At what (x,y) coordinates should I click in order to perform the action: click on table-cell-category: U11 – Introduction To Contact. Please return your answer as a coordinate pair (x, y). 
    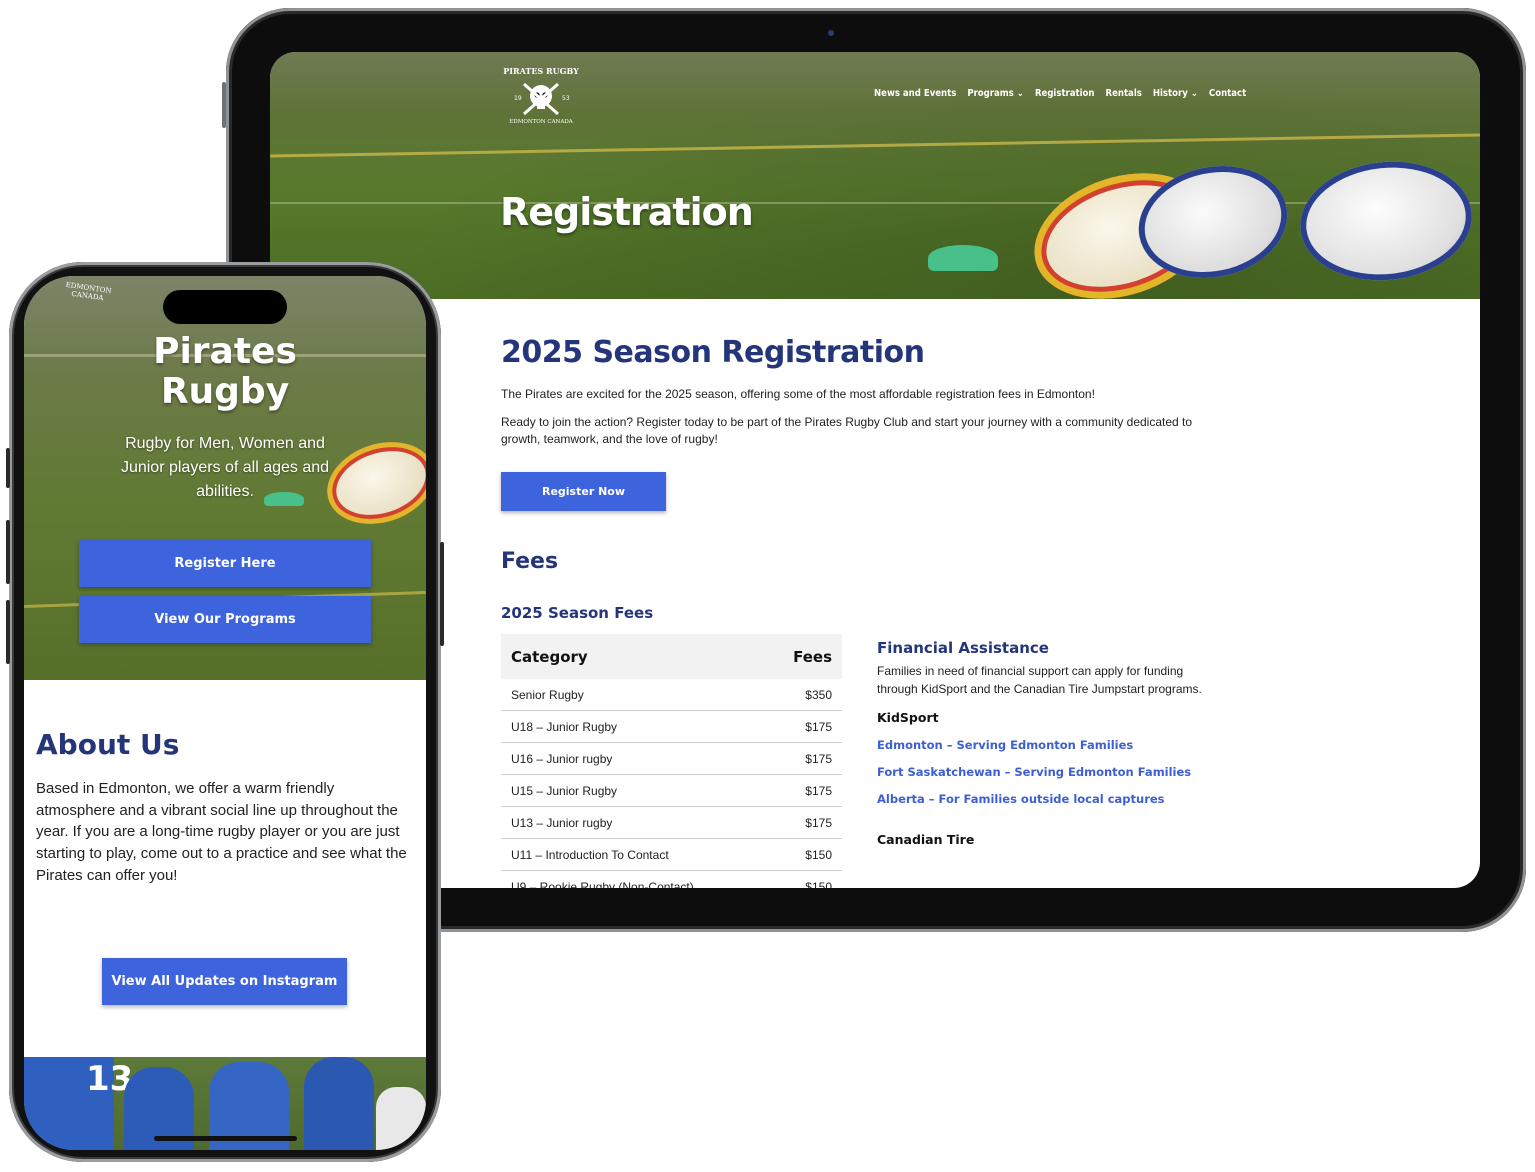
    Looking at the image, I should click on (590, 854).